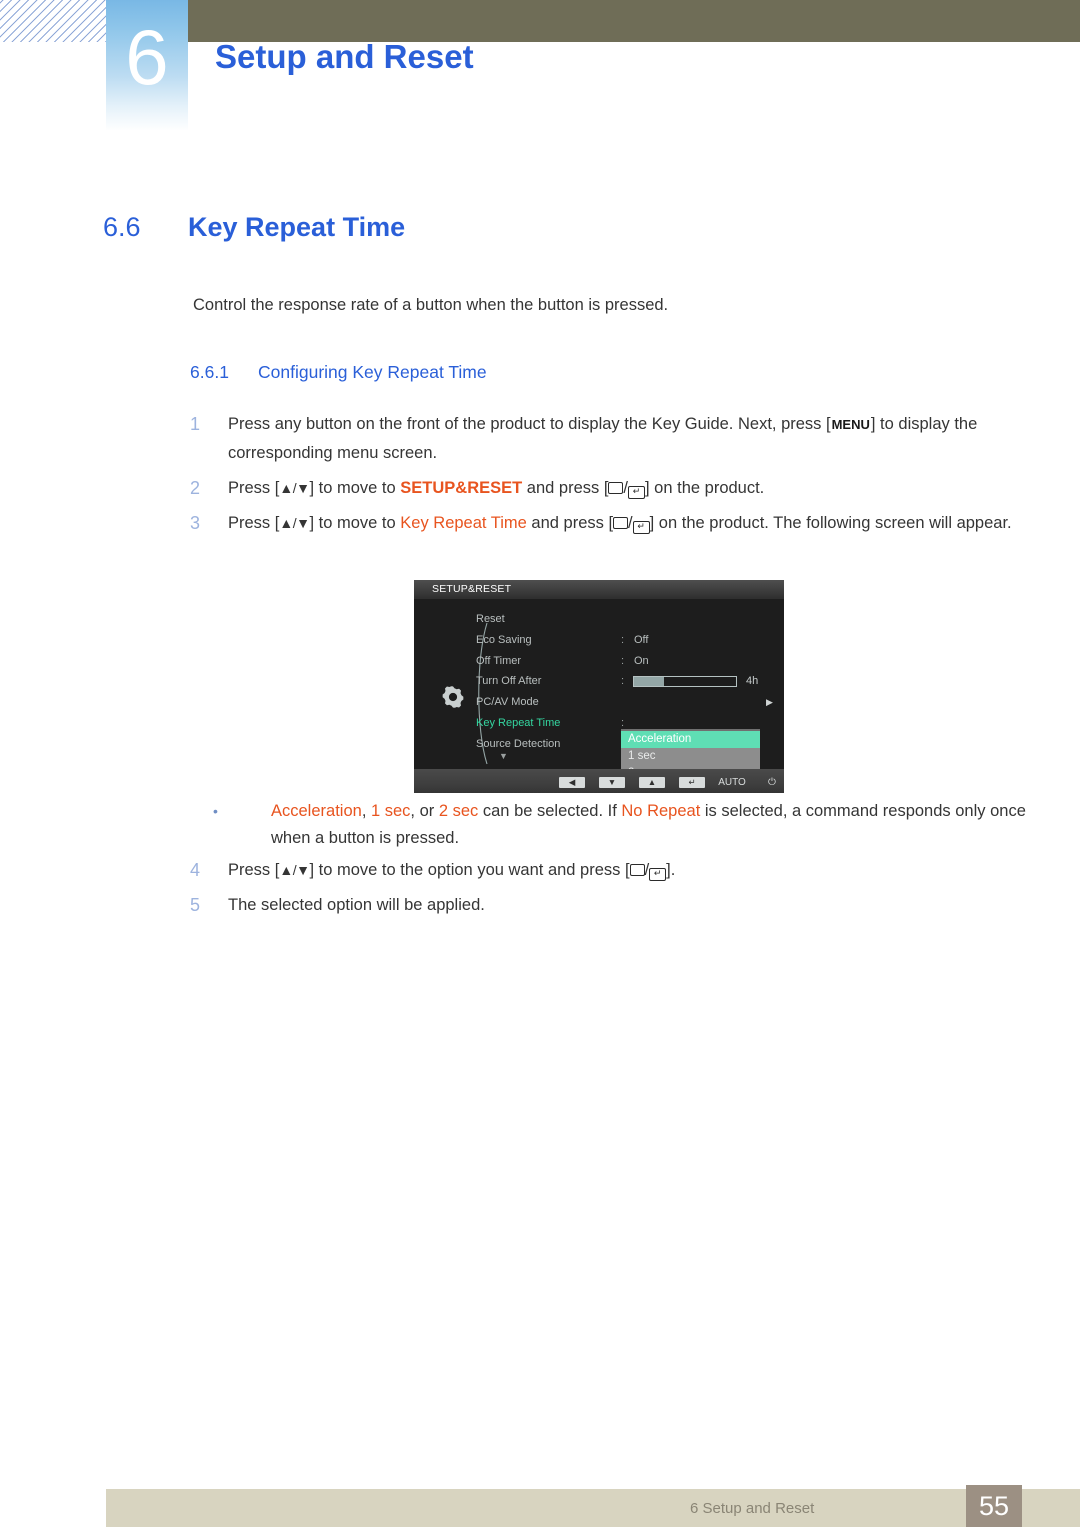 The width and height of the screenshot is (1080, 1527). Describe the element at coordinates (630, 661) in the screenshot. I see `osd-row-off-timer: Off Timer : On` at that location.